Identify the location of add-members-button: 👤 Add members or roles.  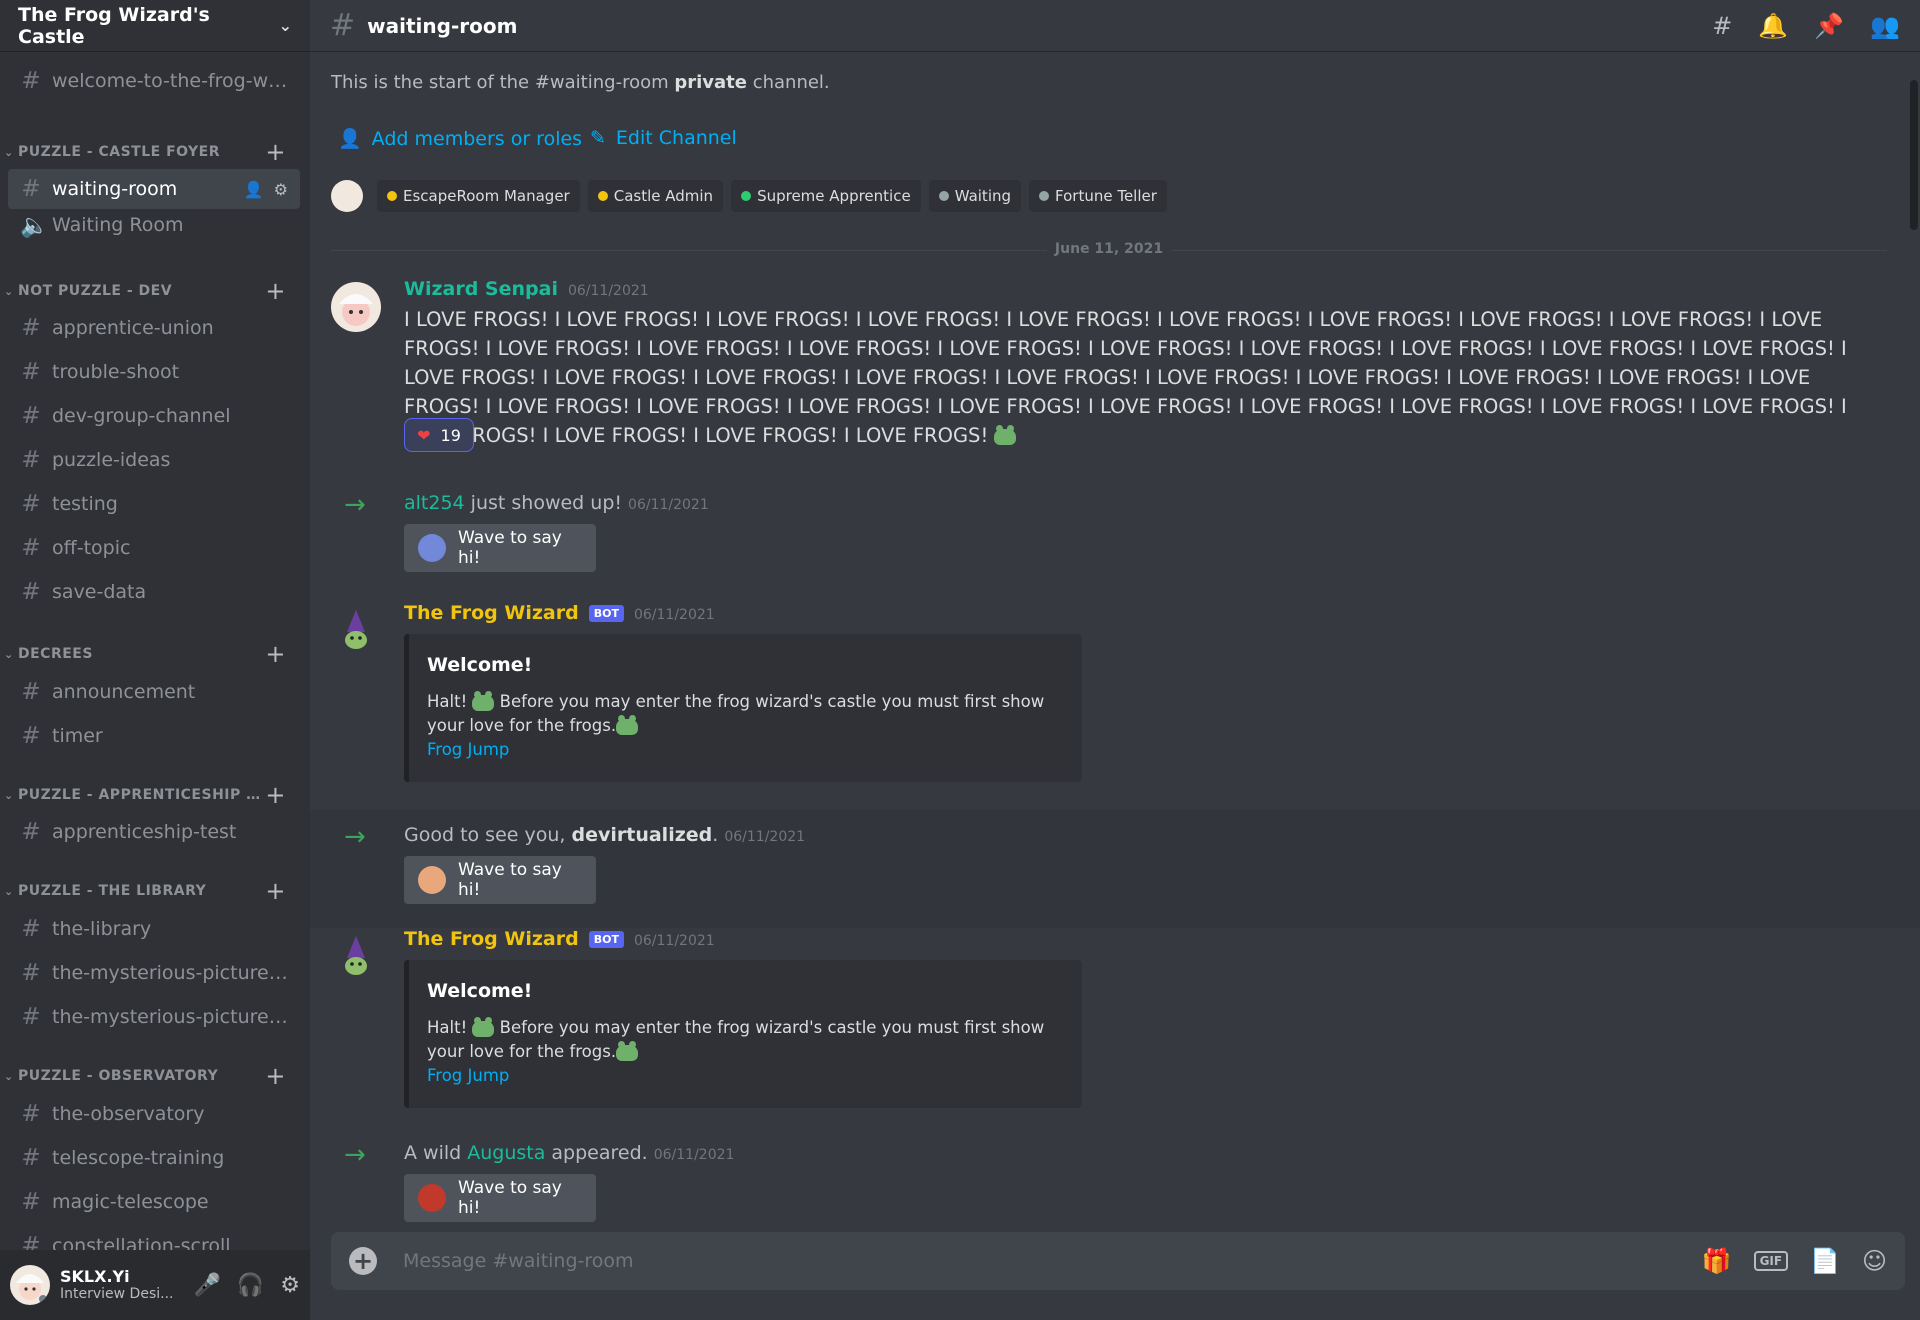
(460, 139).